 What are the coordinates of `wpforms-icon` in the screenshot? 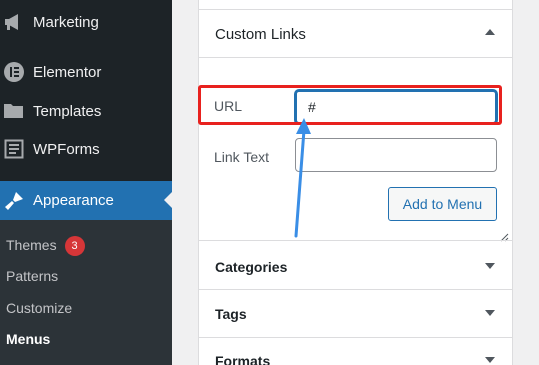 It's located at (14, 149).